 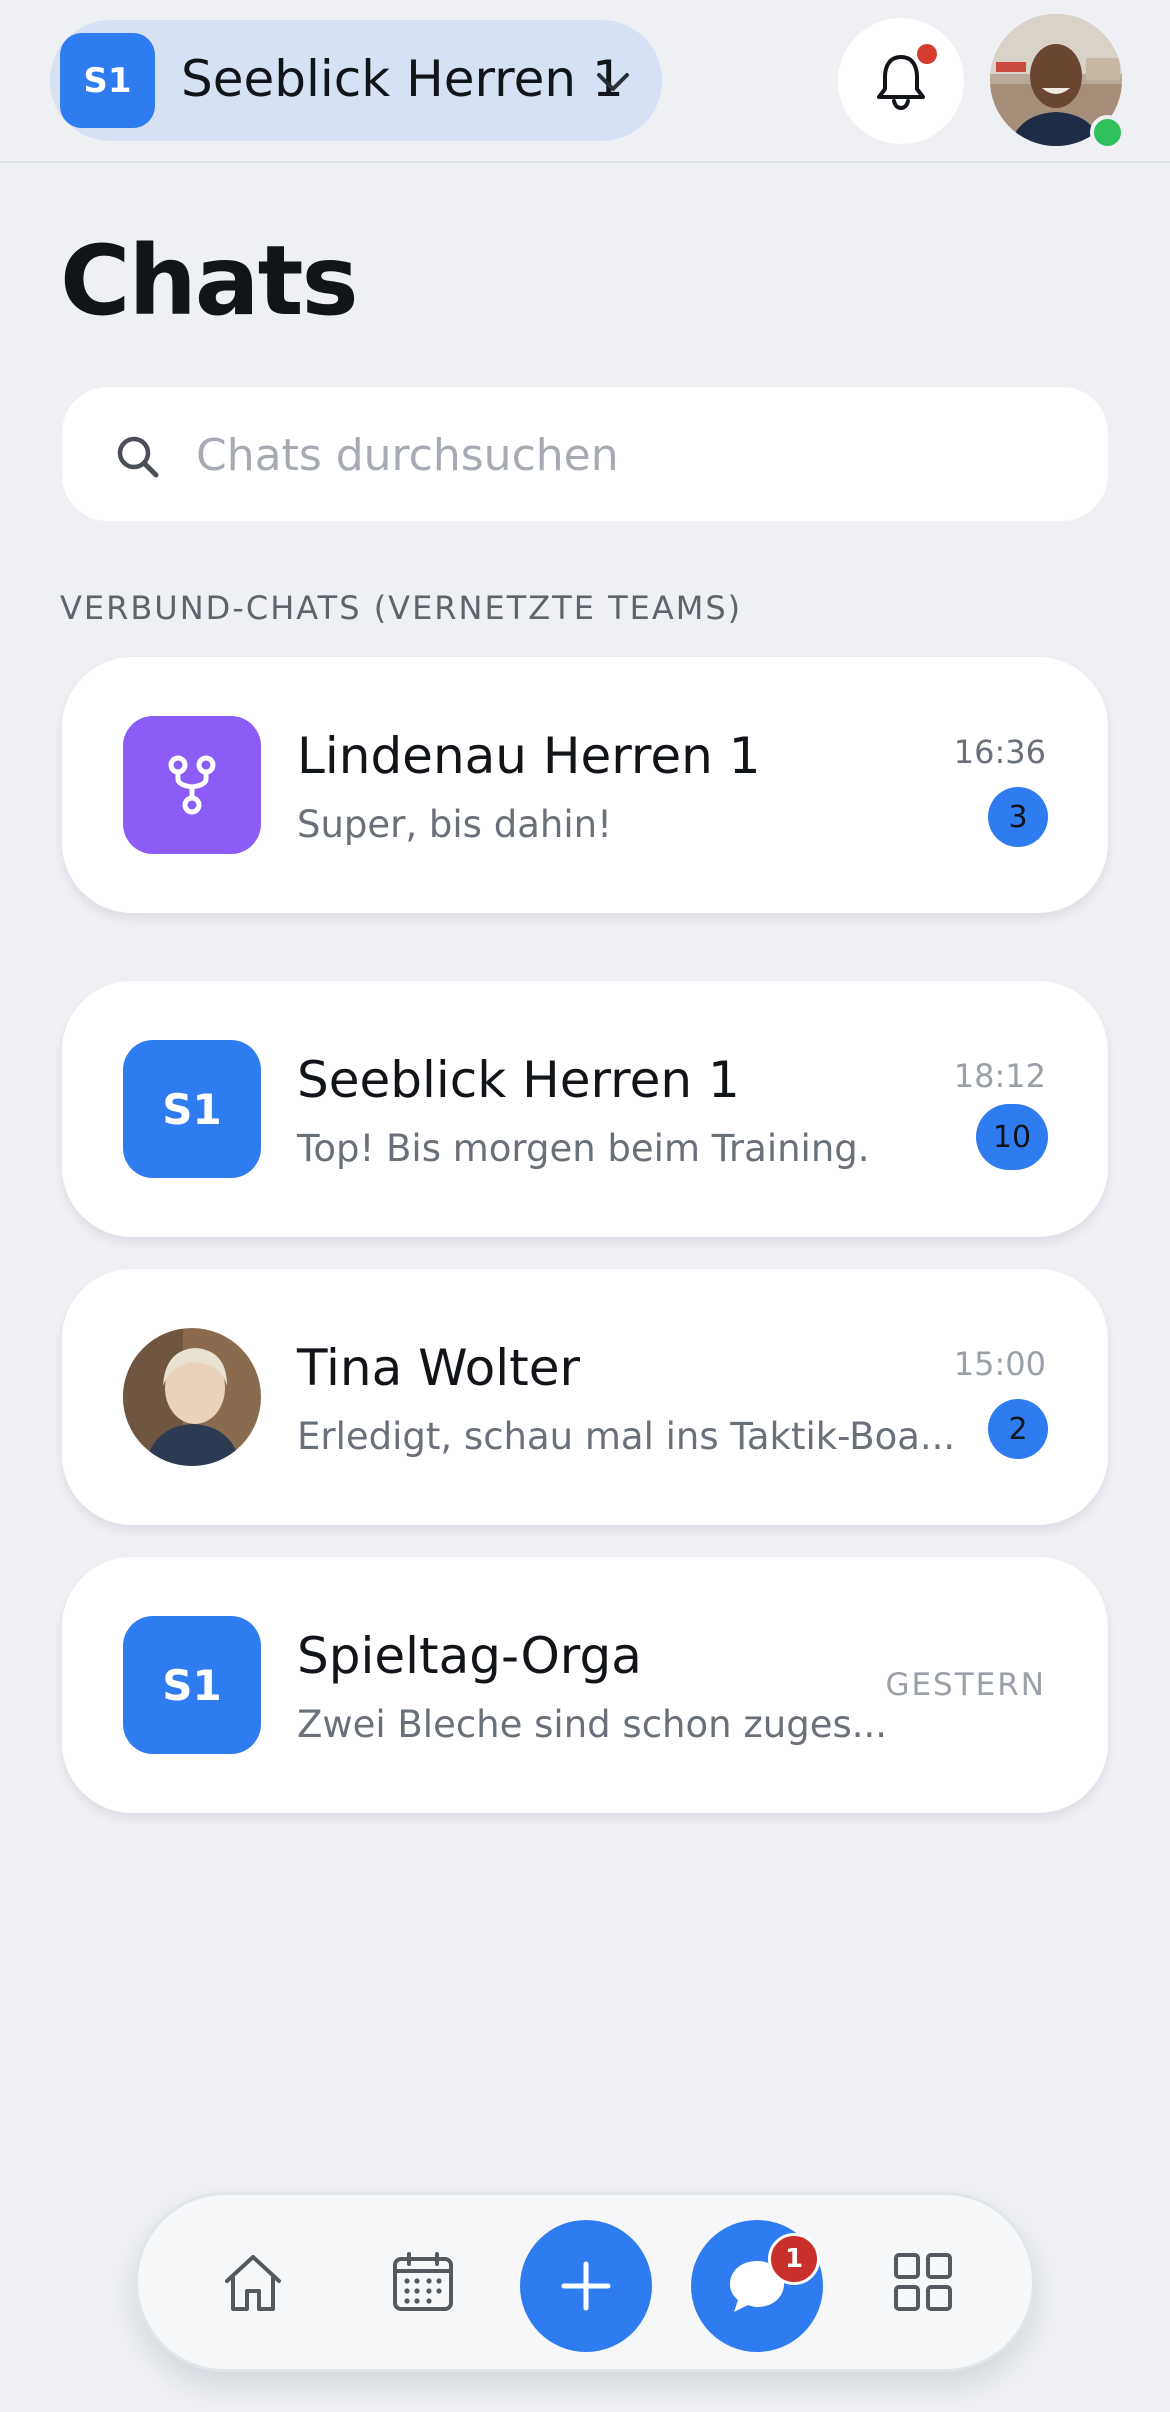 I want to click on top-bar: S1 Seeblick Herren 1, so click(x=585, y=81).